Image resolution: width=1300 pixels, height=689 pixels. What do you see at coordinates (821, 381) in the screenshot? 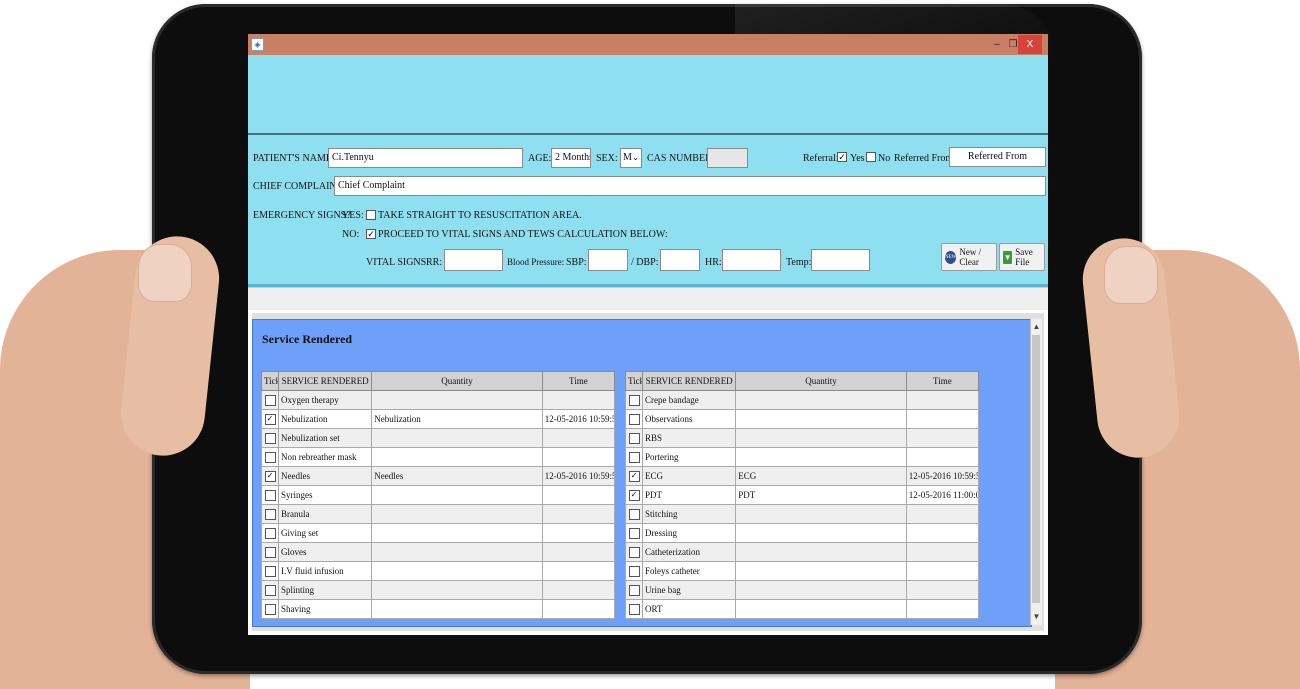
I see `column-header-quantity: Quantity` at bounding box center [821, 381].